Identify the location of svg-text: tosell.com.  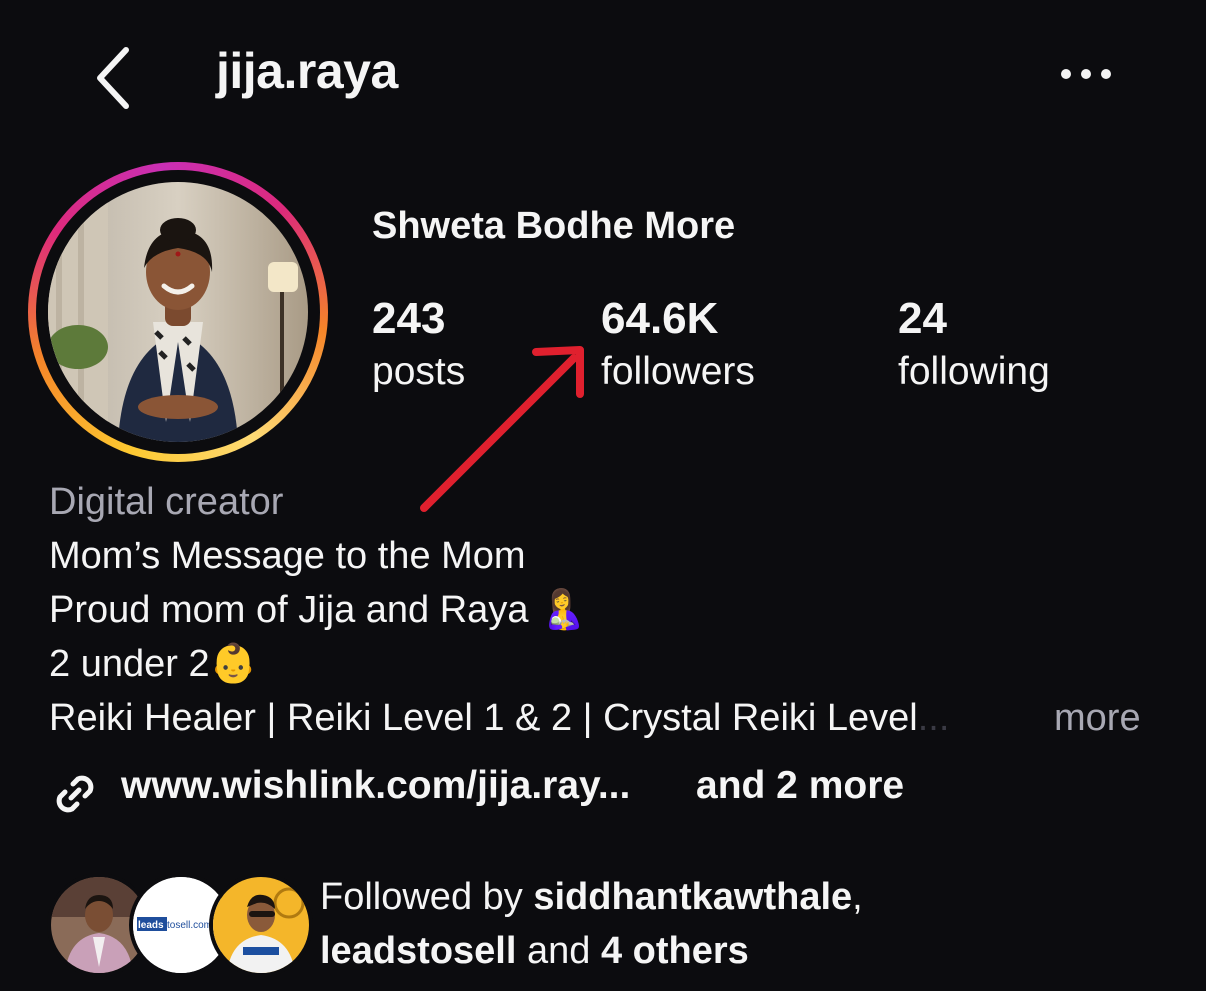
(189, 925).